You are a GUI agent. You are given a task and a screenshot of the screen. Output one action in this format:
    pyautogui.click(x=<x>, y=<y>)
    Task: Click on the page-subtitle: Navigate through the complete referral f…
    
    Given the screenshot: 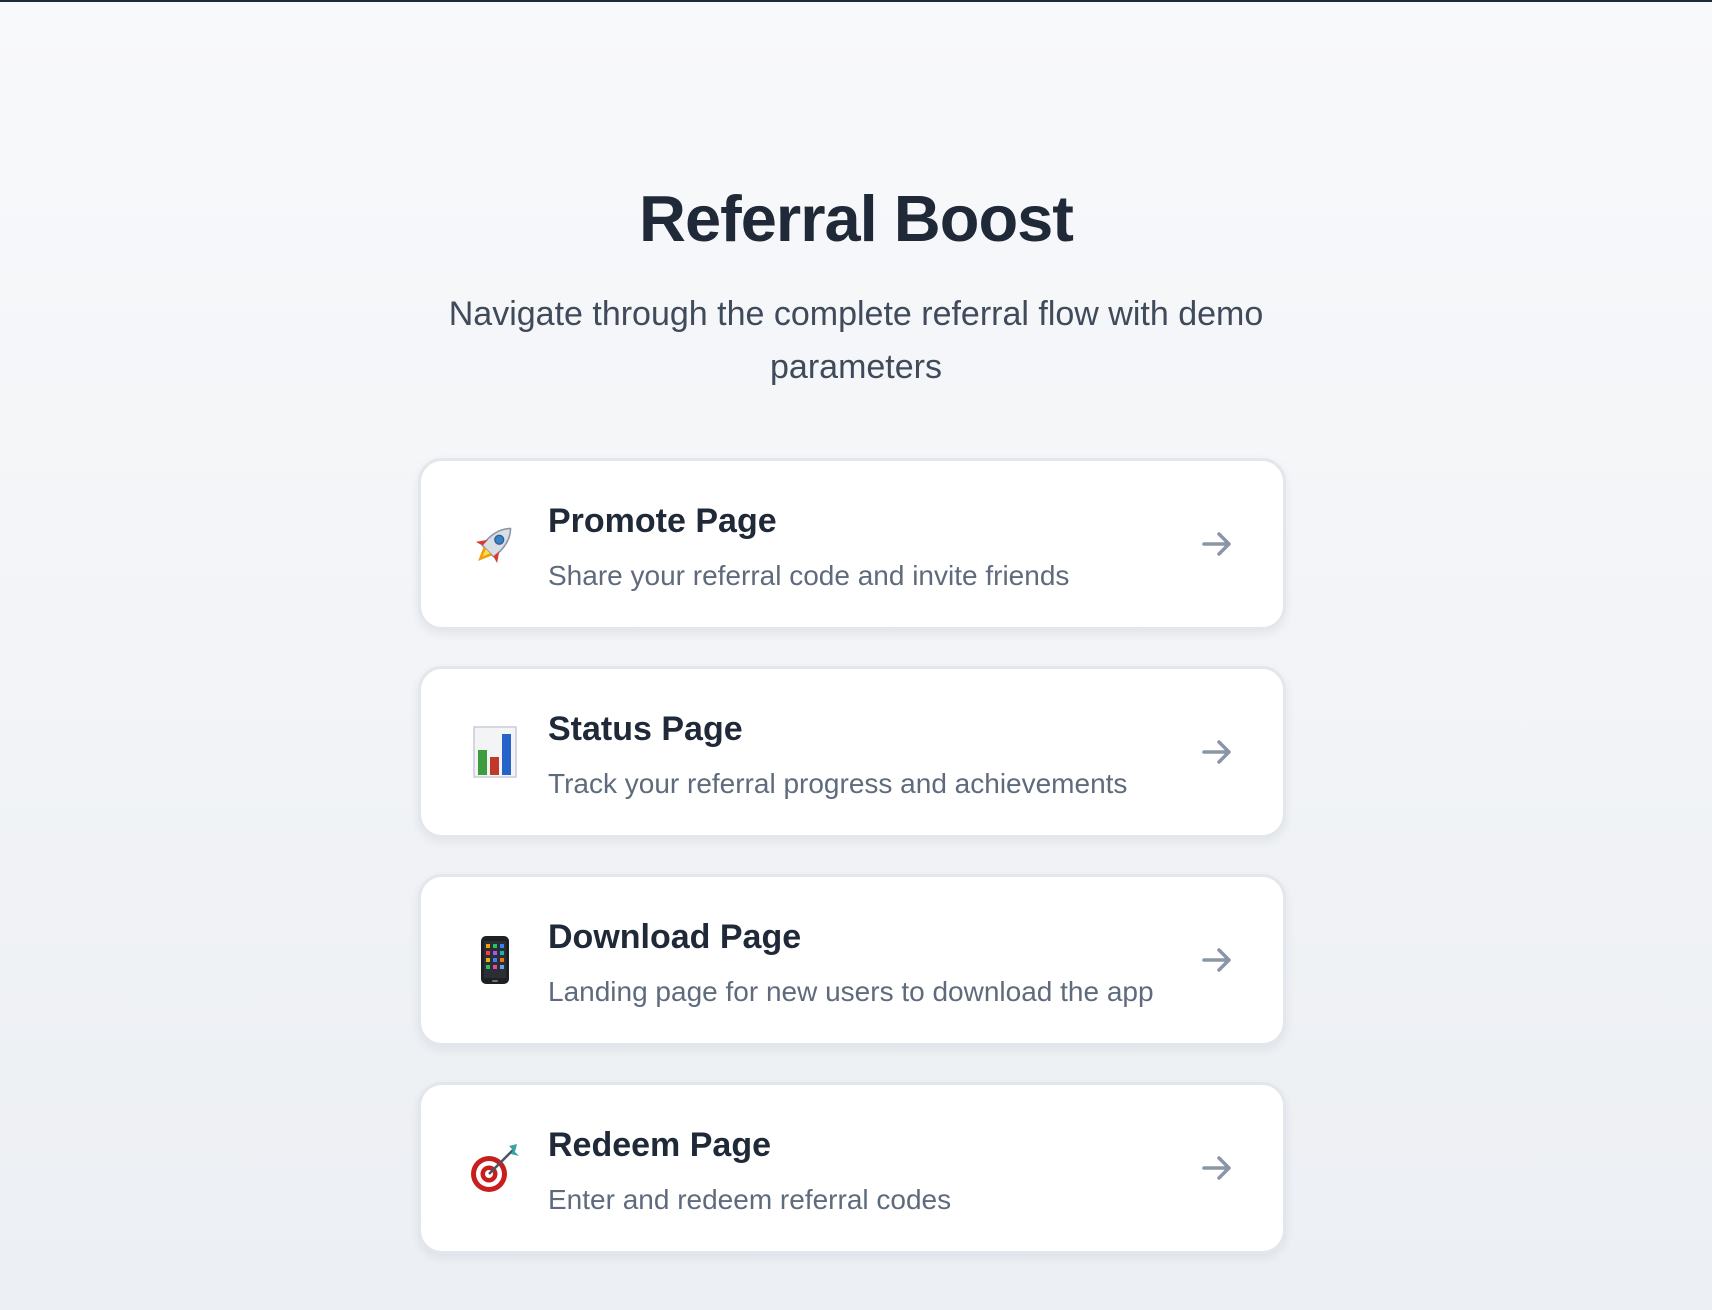 What is the action you would take?
    pyautogui.click(x=856, y=340)
    